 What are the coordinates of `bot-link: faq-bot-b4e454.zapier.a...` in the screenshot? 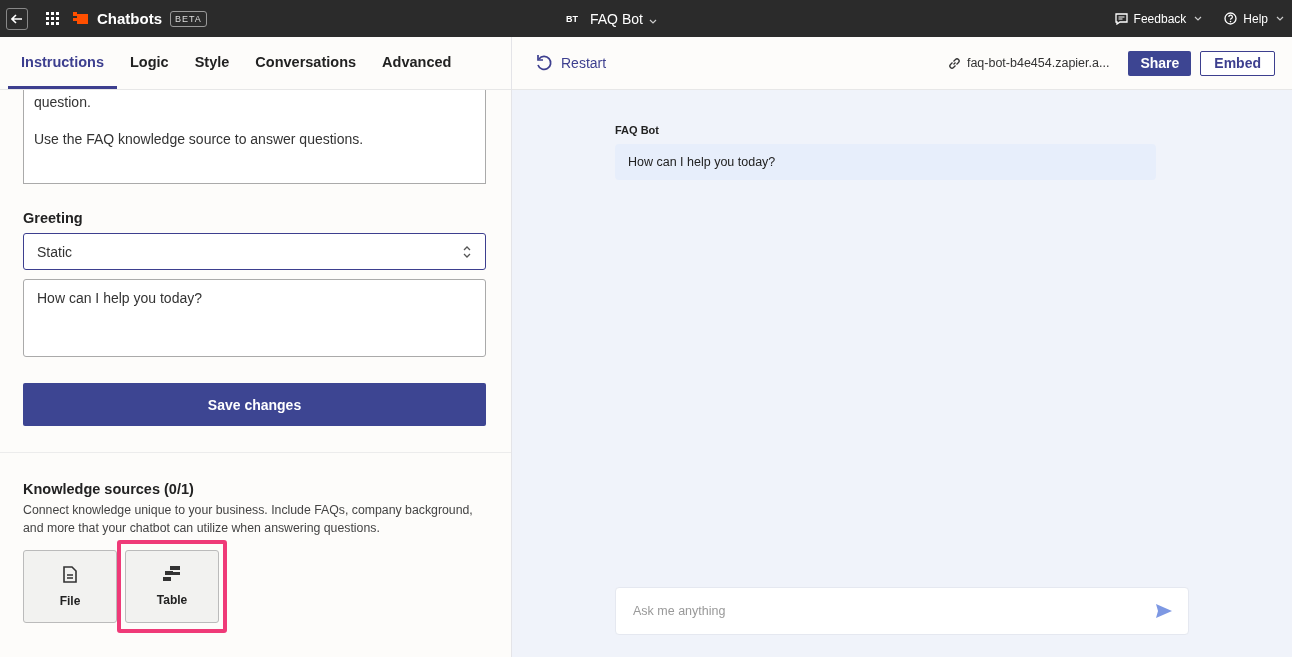 It's located at (1028, 63).